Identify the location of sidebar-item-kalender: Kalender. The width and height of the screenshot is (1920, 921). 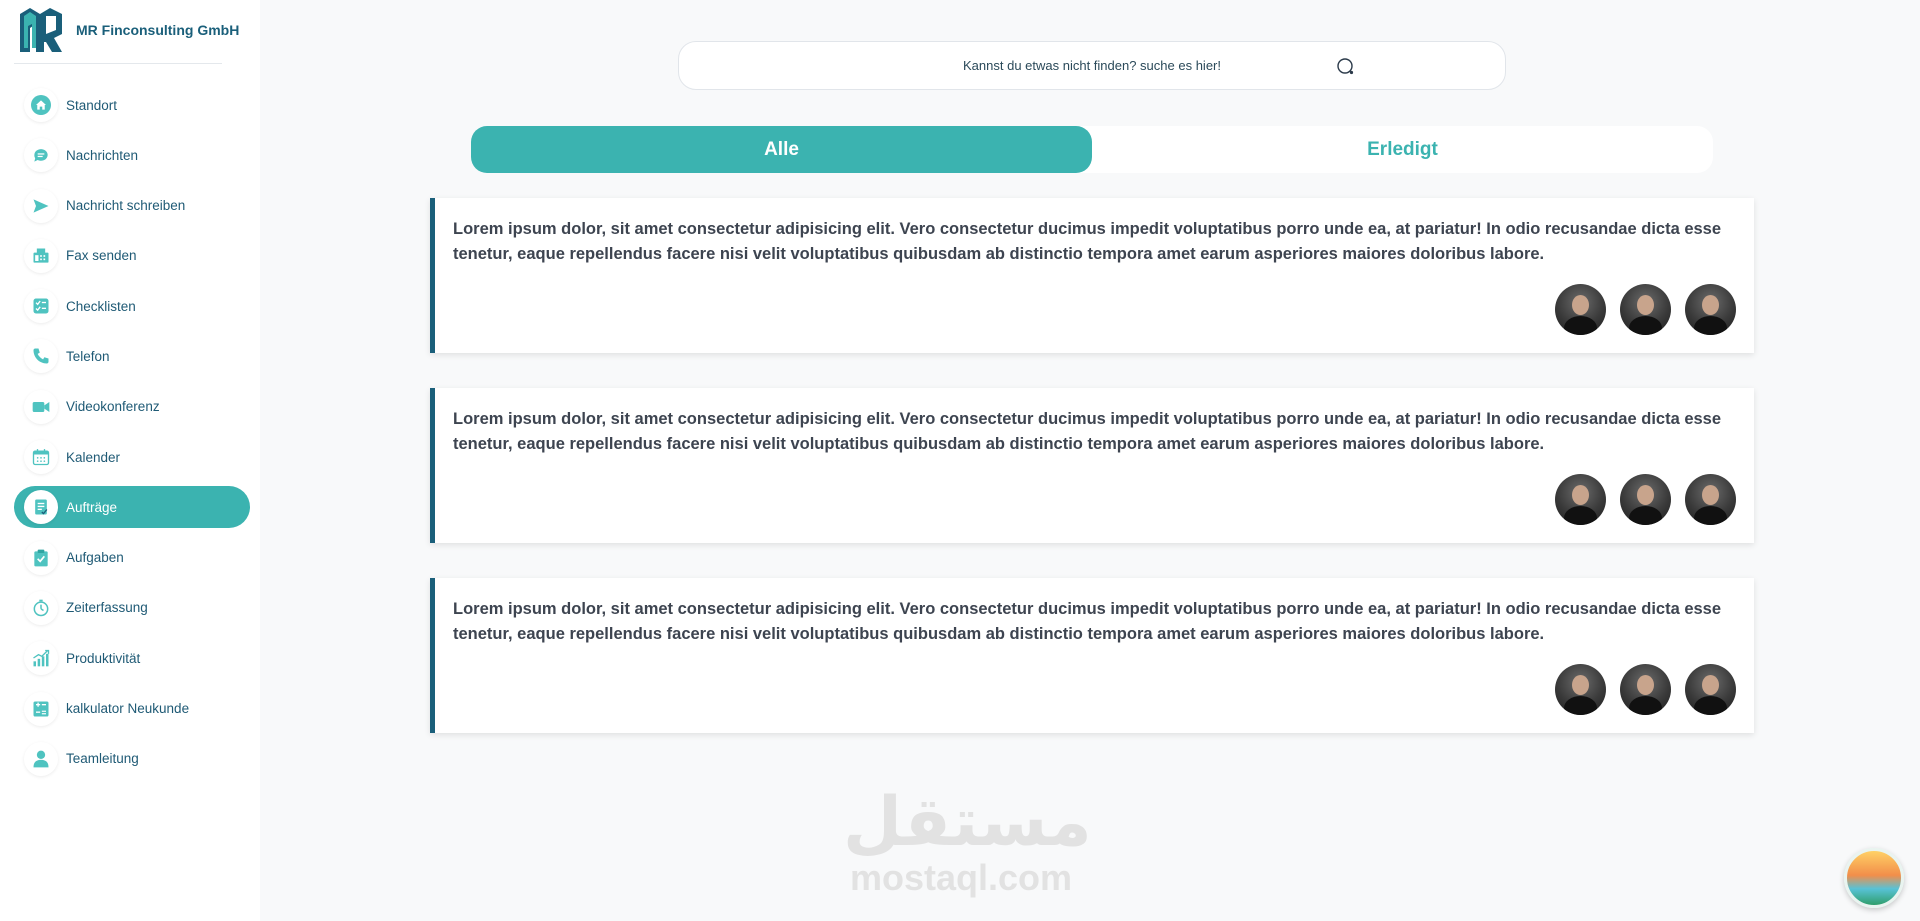
(132, 457).